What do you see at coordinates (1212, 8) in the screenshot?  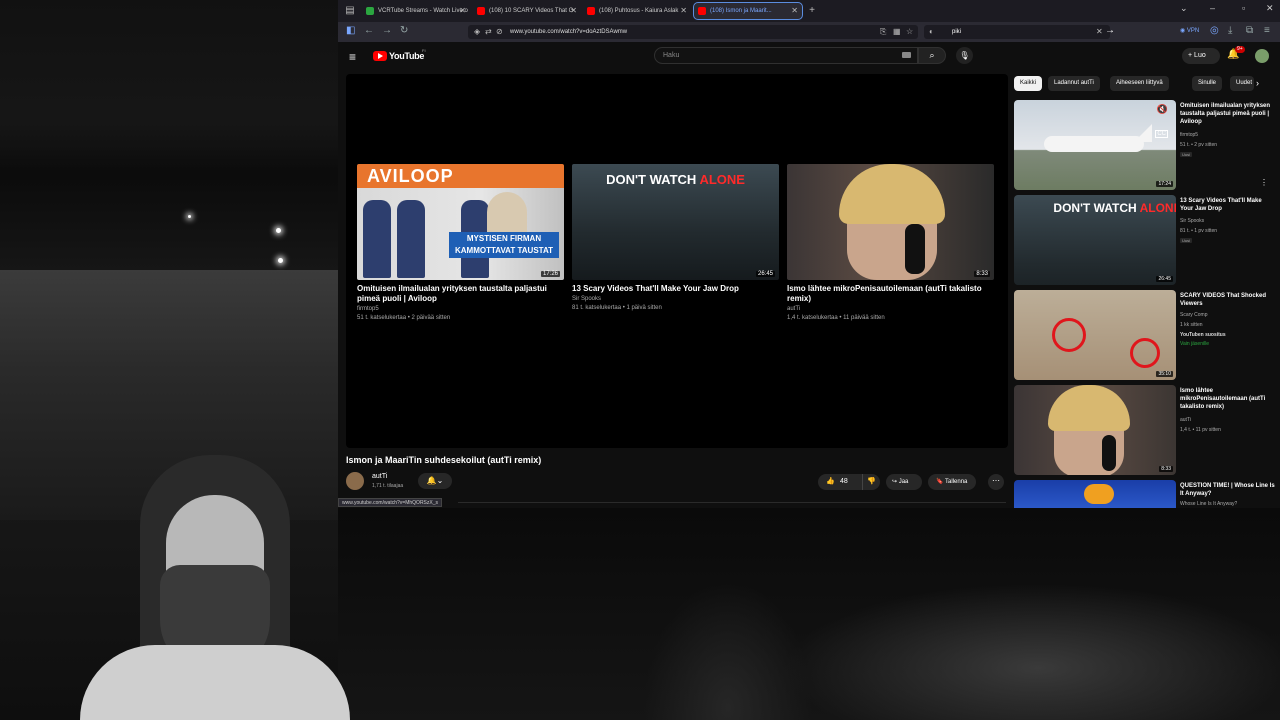 I see `minimize-icon: –` at bounding box center [1212, 8].